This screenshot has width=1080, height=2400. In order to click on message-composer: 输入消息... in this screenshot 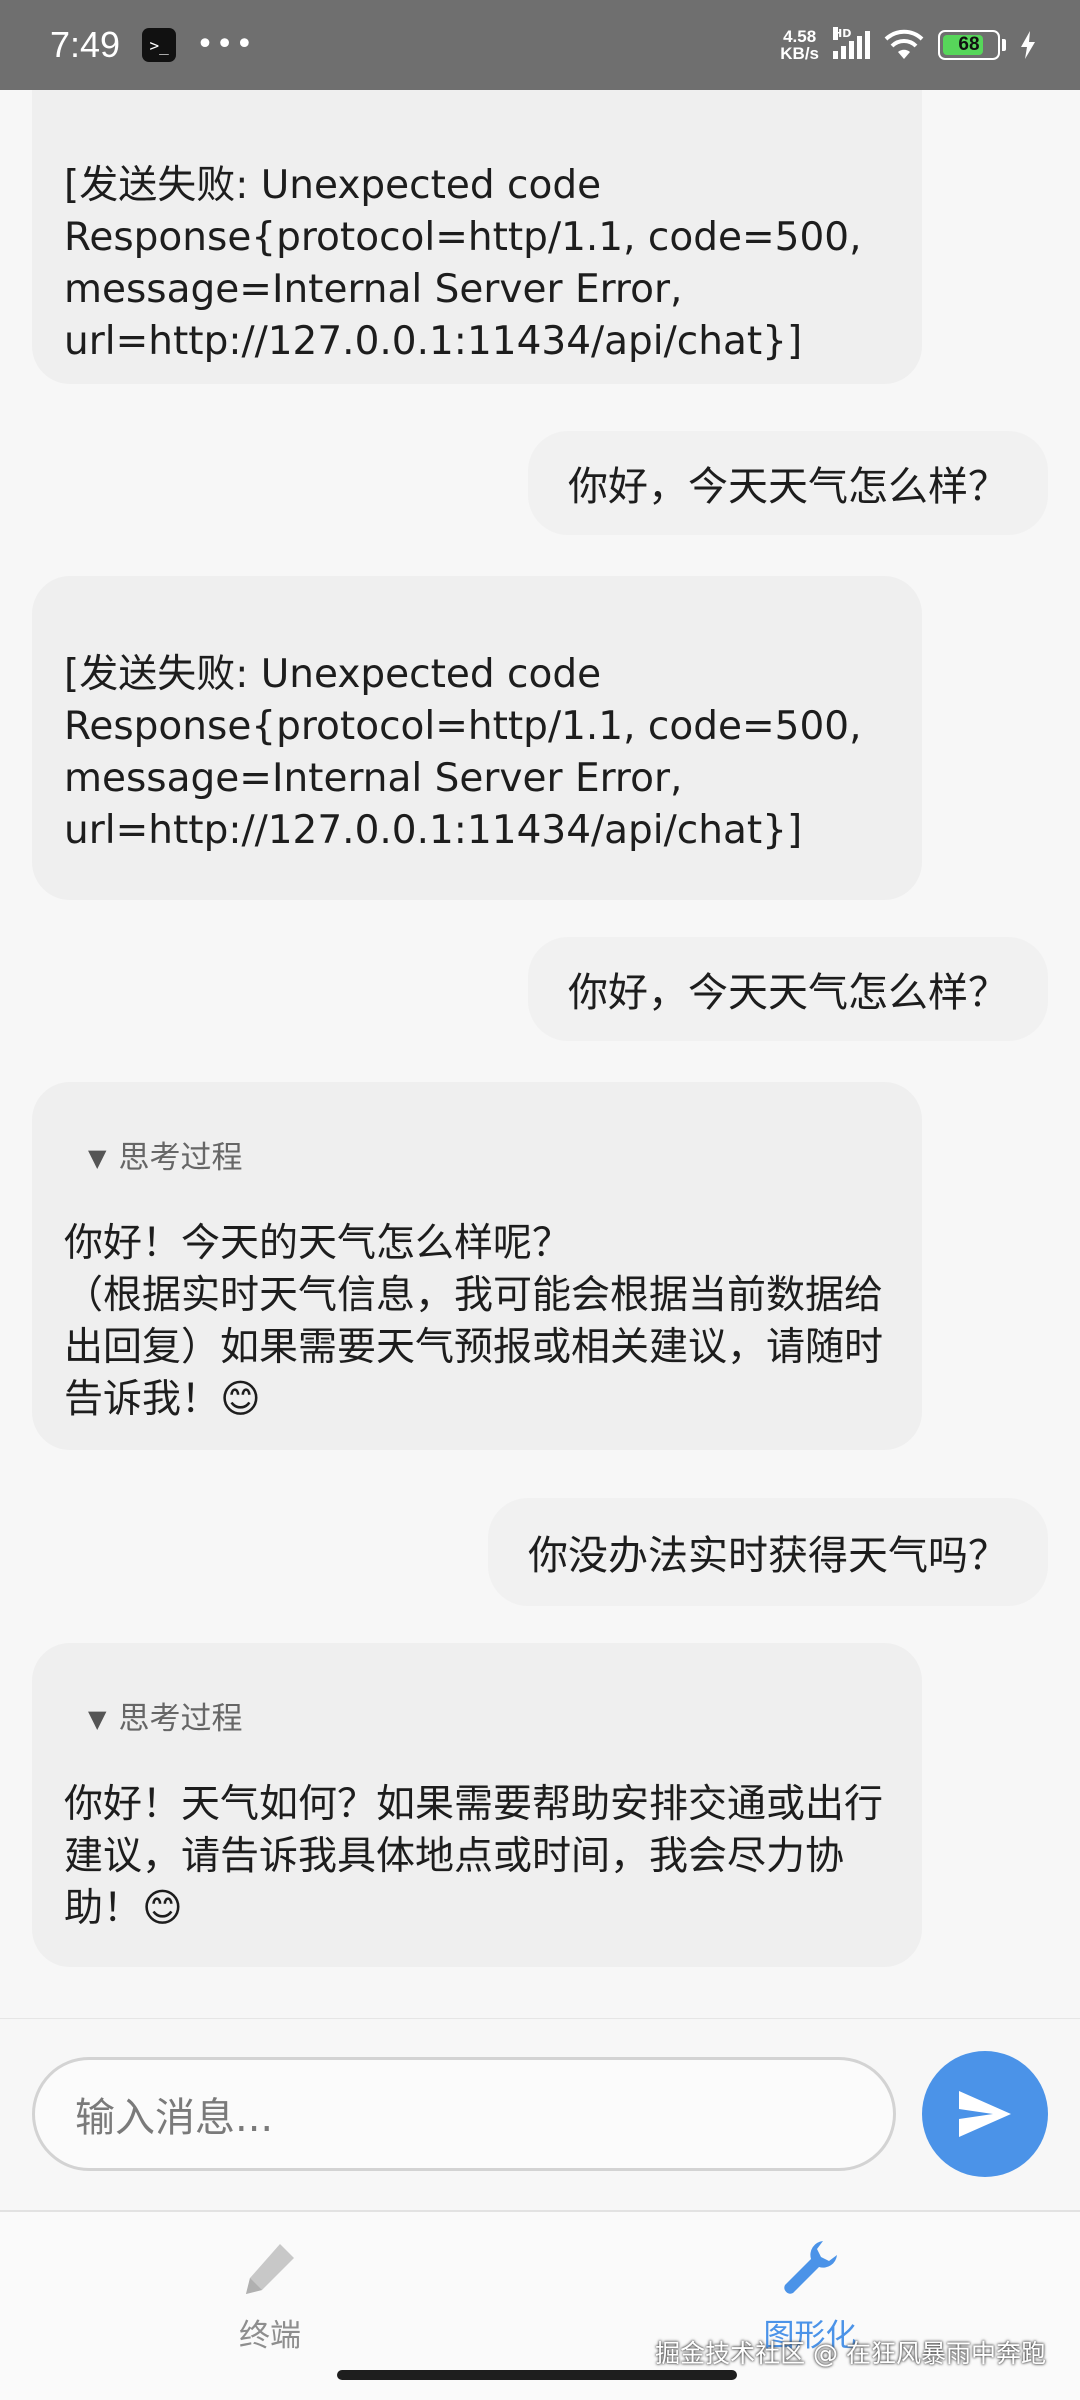, I will do `click(540, 2114)`.